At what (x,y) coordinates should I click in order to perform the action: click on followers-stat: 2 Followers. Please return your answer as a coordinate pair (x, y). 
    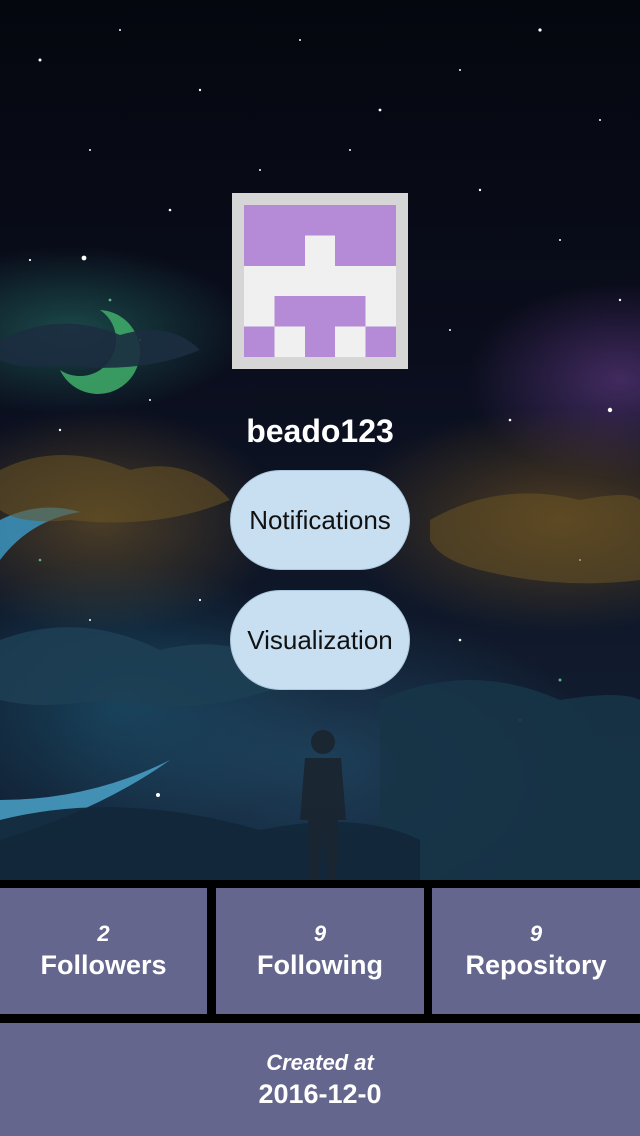
    Looking at the image, I should click on (103, 951).